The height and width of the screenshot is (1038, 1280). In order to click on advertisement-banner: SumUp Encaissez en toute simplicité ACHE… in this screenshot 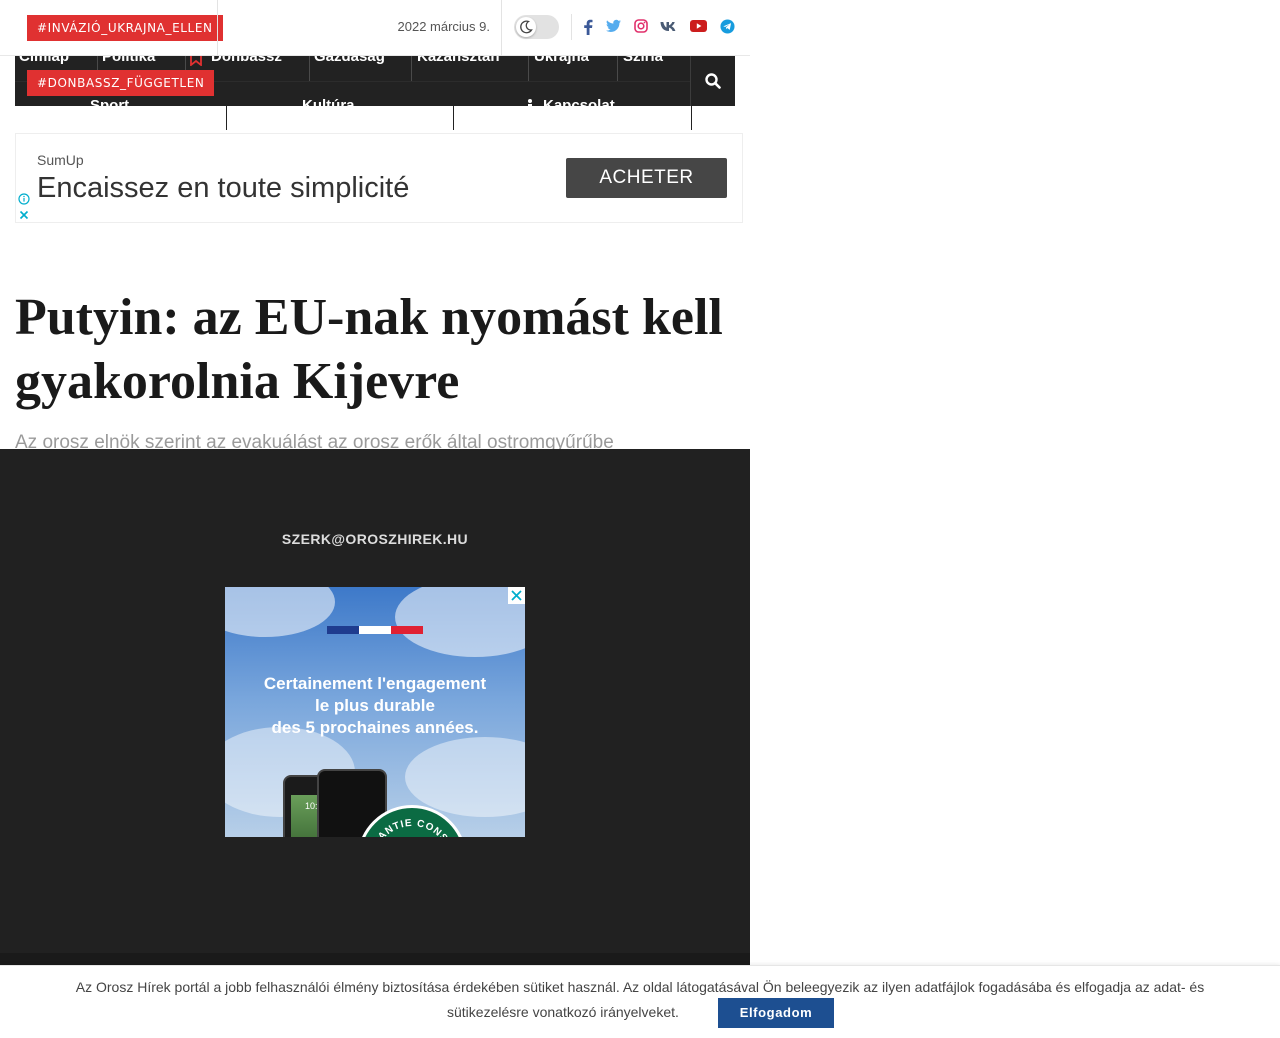, I will do `click(379, 178)`.